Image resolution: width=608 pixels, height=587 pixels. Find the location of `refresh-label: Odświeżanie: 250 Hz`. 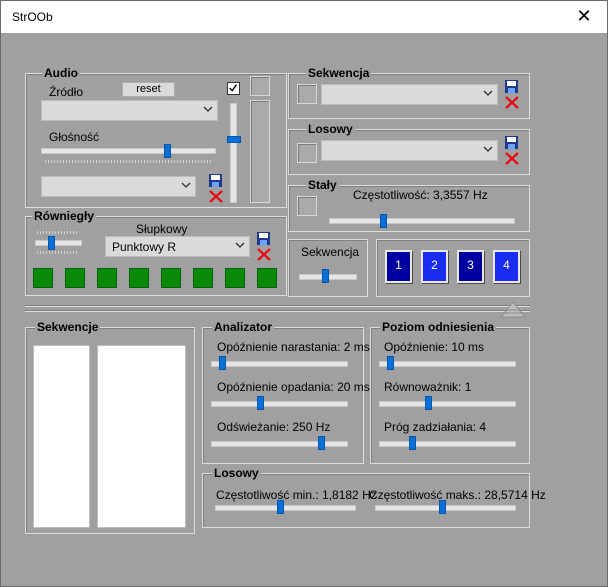

refresh-label: Odświeżanie: 250 Hz is located at coordinates (274, 427).